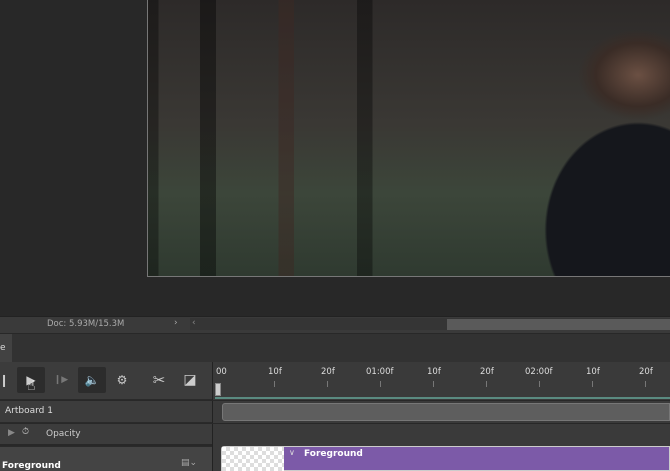 Image resolution: width=670 pixels, height=471 pixels. Describe the element at coordinates (31, 386) in the screenshot. I see `hand-cursor-icon: ☝` at that location.